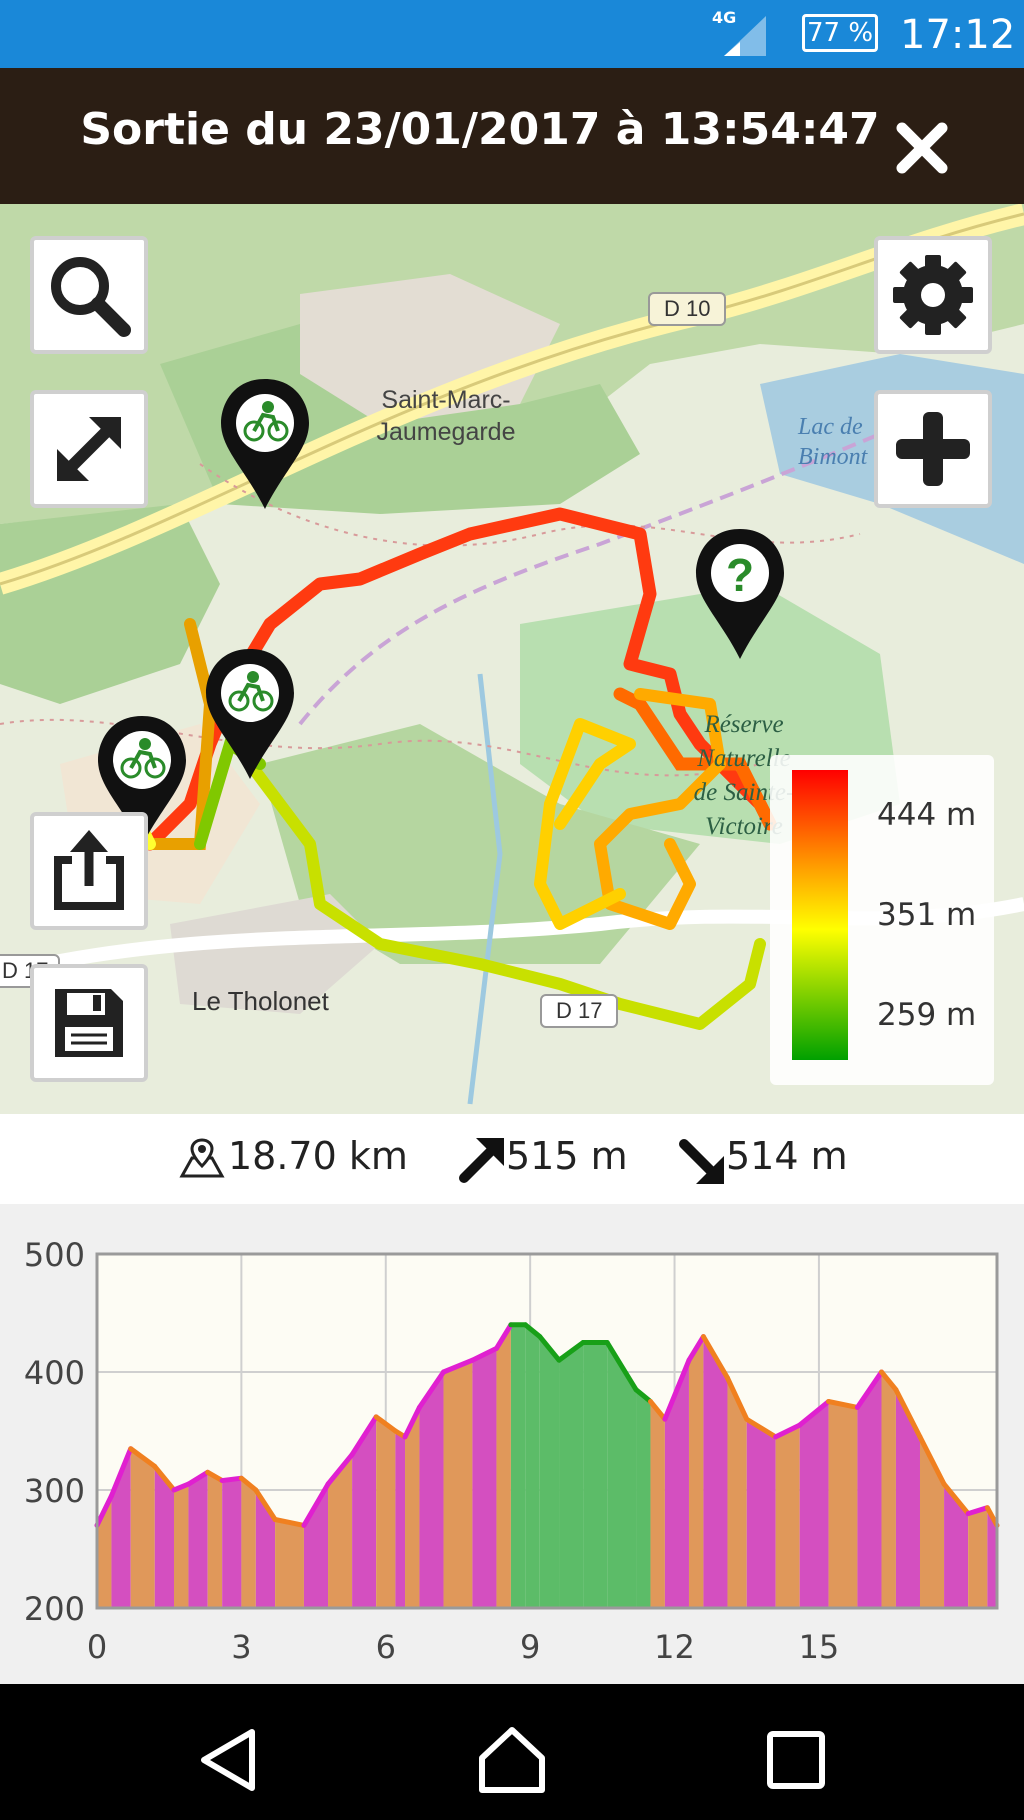  I want to click on chart-line-segment, so click(231, 1479).